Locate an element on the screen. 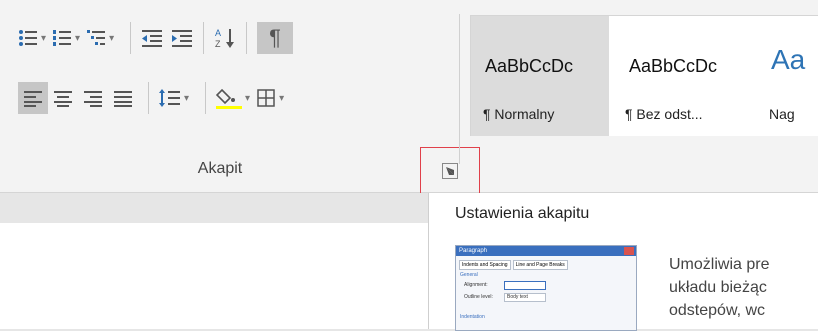  align-right-button is located at coordinates (93, 98).